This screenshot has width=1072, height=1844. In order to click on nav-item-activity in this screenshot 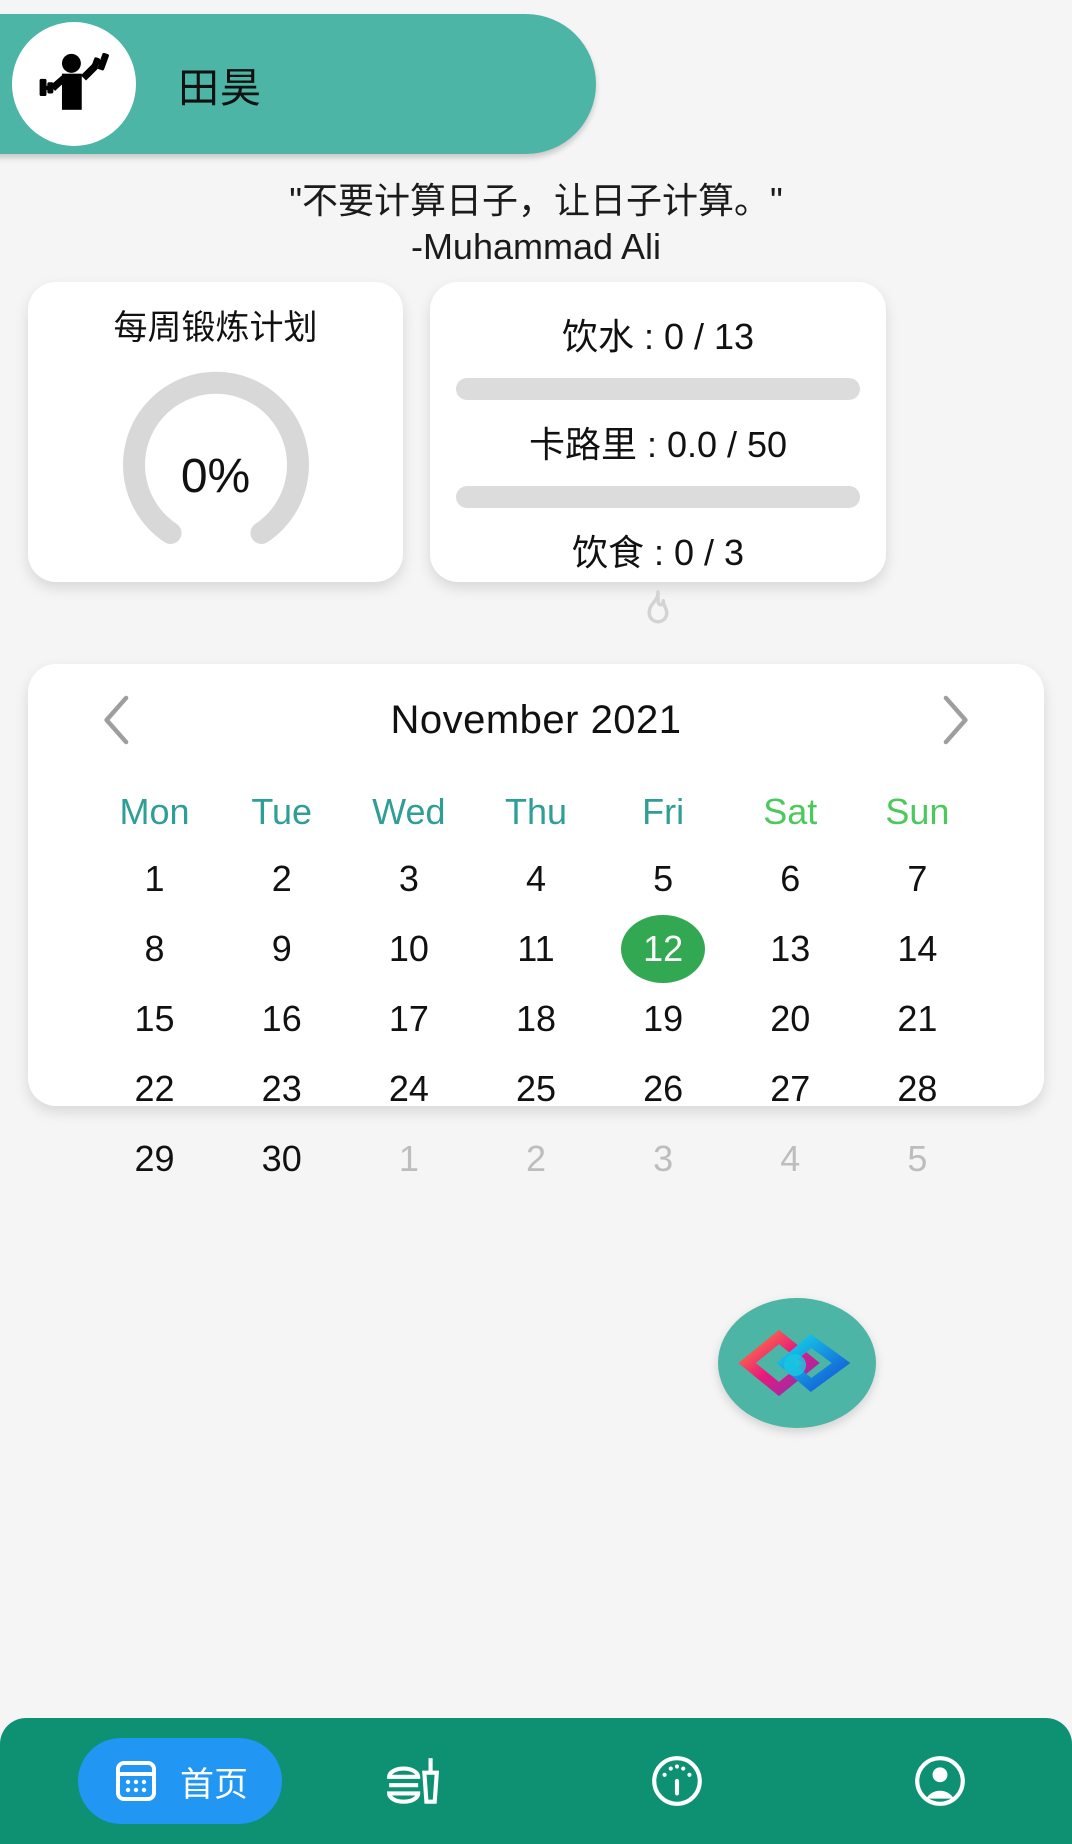, I will do `click(676, 1781)`.